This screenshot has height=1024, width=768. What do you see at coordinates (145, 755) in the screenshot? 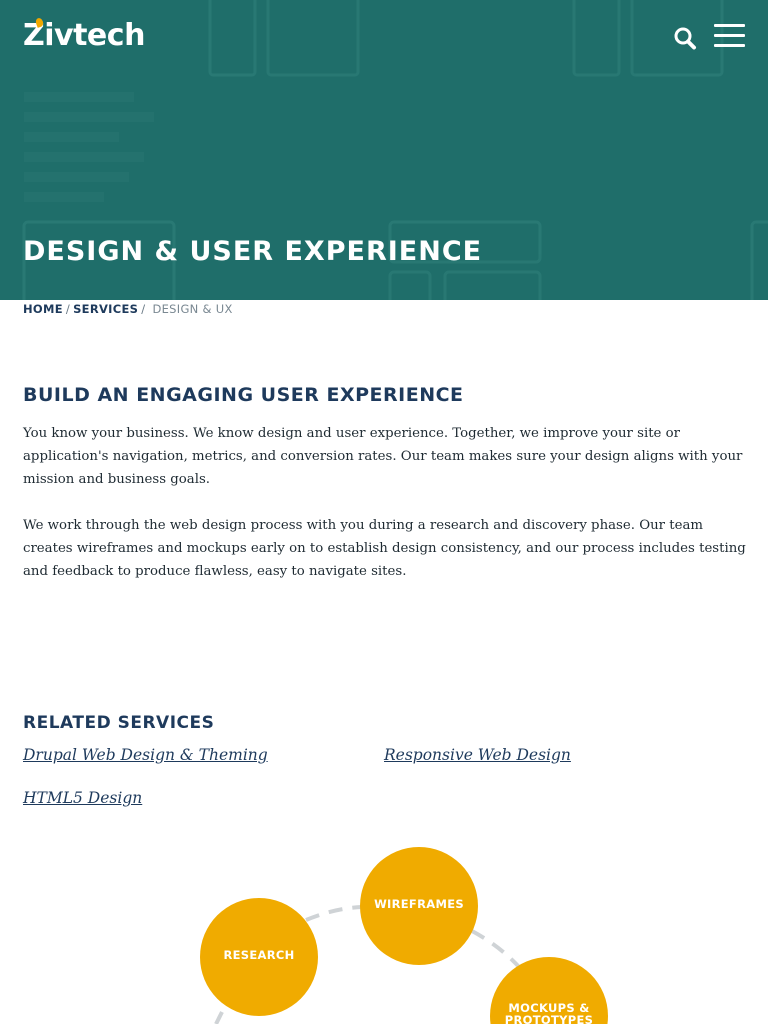
I see `related-link-drupal-design: Drupal Web Design & Theming` at bounding box center [145, 755].